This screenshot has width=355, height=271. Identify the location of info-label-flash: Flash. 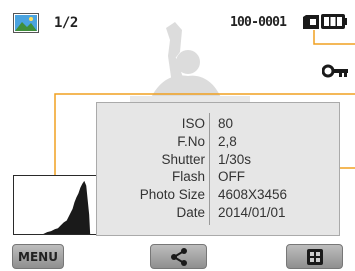
(188, 177).